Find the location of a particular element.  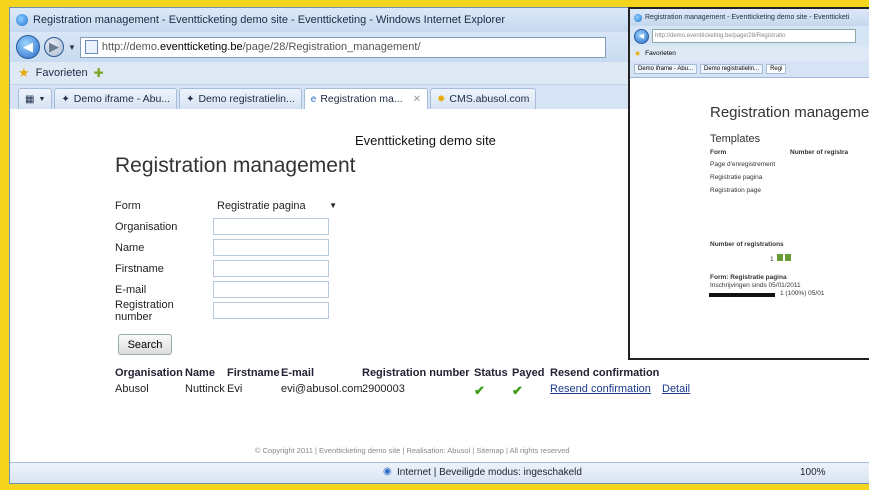

organisation-label: Organisation is located at coordinates (146, 226).